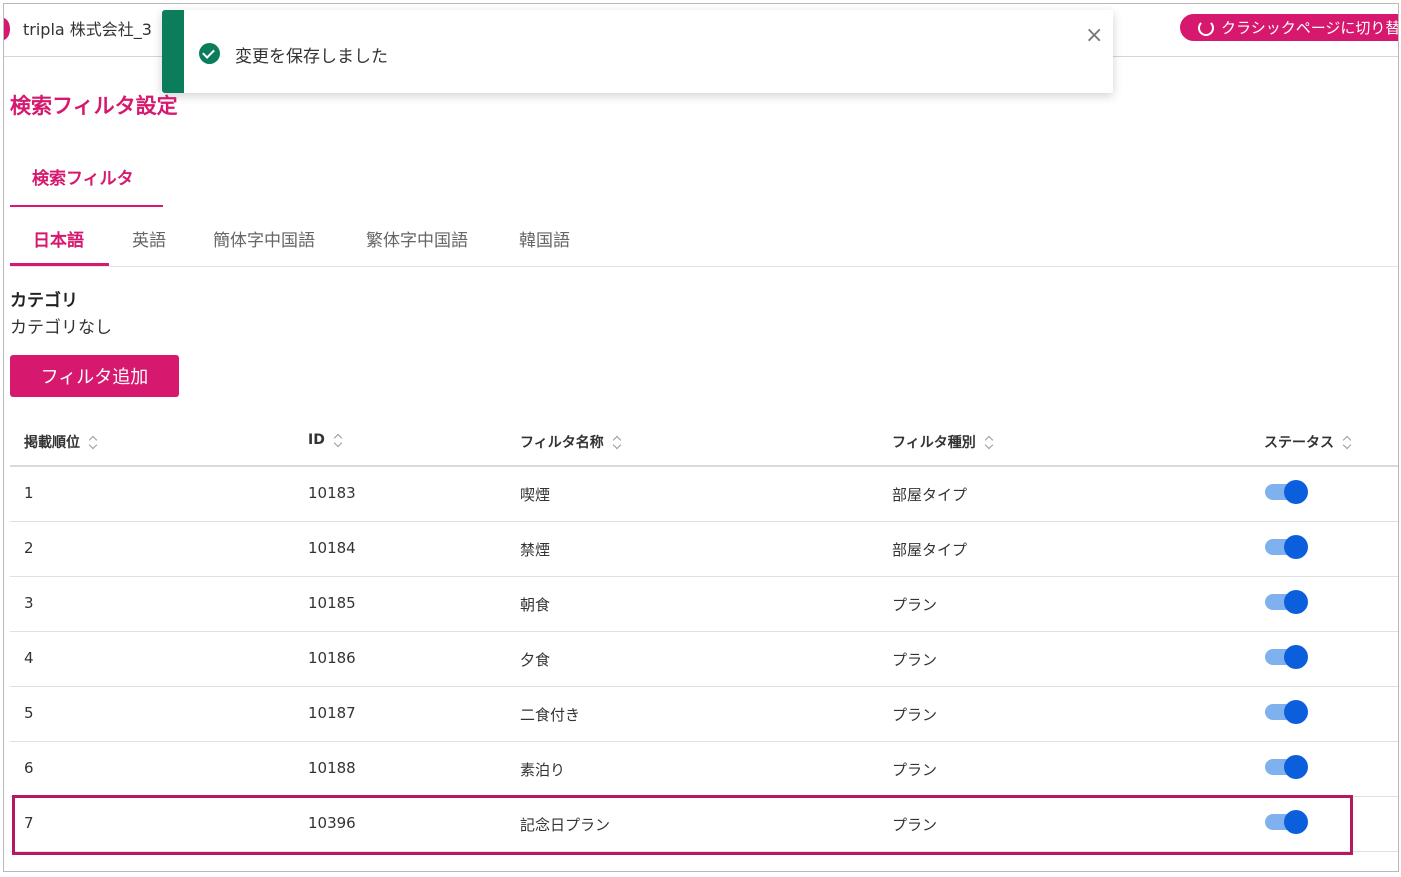 The height and width of the screenshot is (877, 1401). Describe the element at coordinates (58, 238) in the screenshot. I see `tab-japanese: 日本語` at that location.